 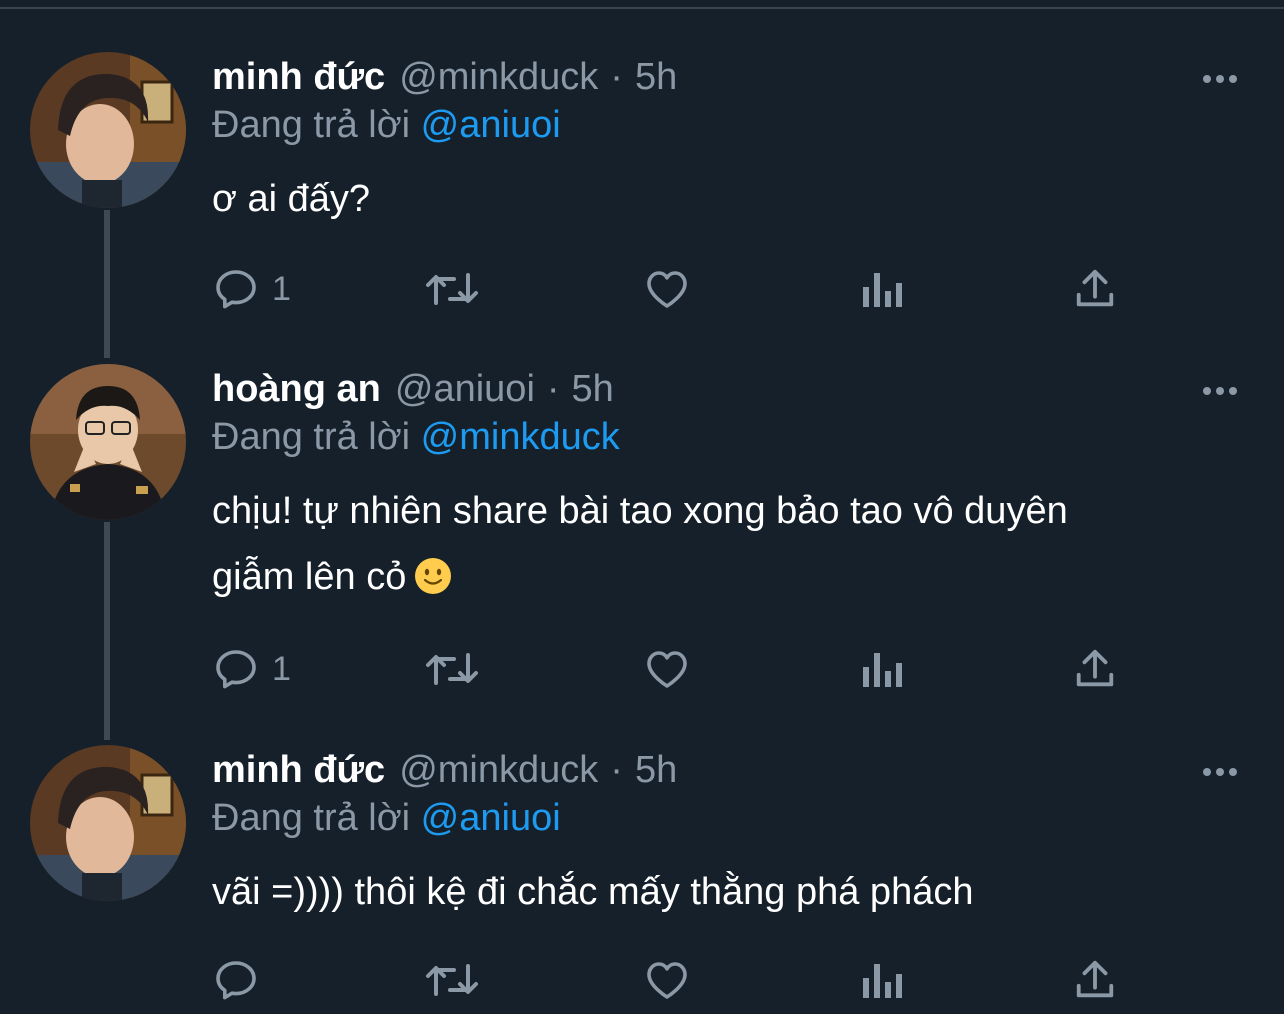 I want to click on reply-button, so click(x=242, y=980).